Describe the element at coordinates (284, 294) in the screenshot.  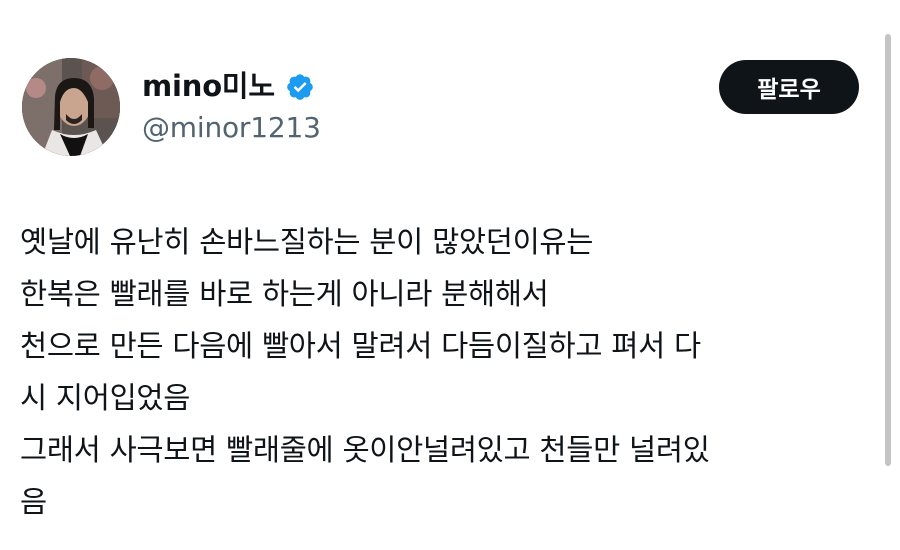
I see `tweet-text-line: 한복은 빨래를 바로 하는게 아니라 분해해서` at that location.